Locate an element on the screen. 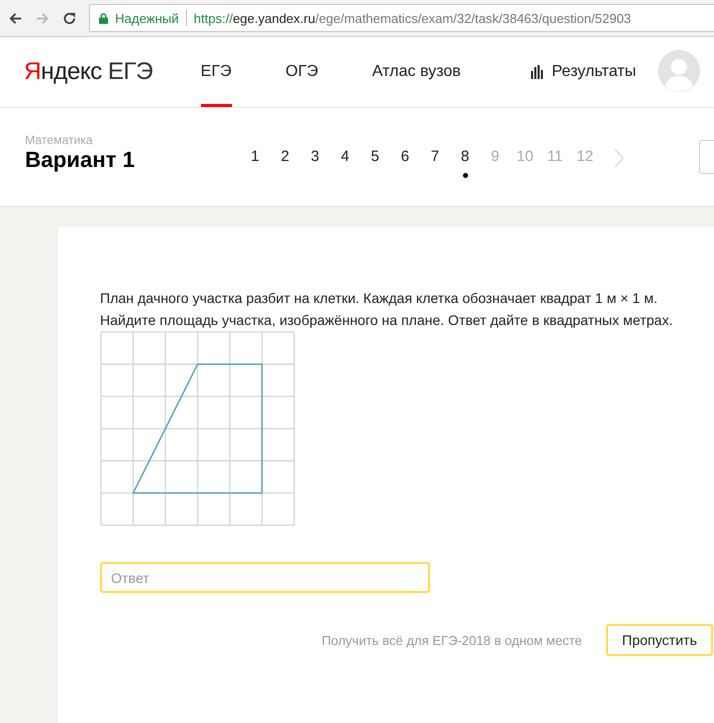  lock-icon is located at coordinates (103, 18).